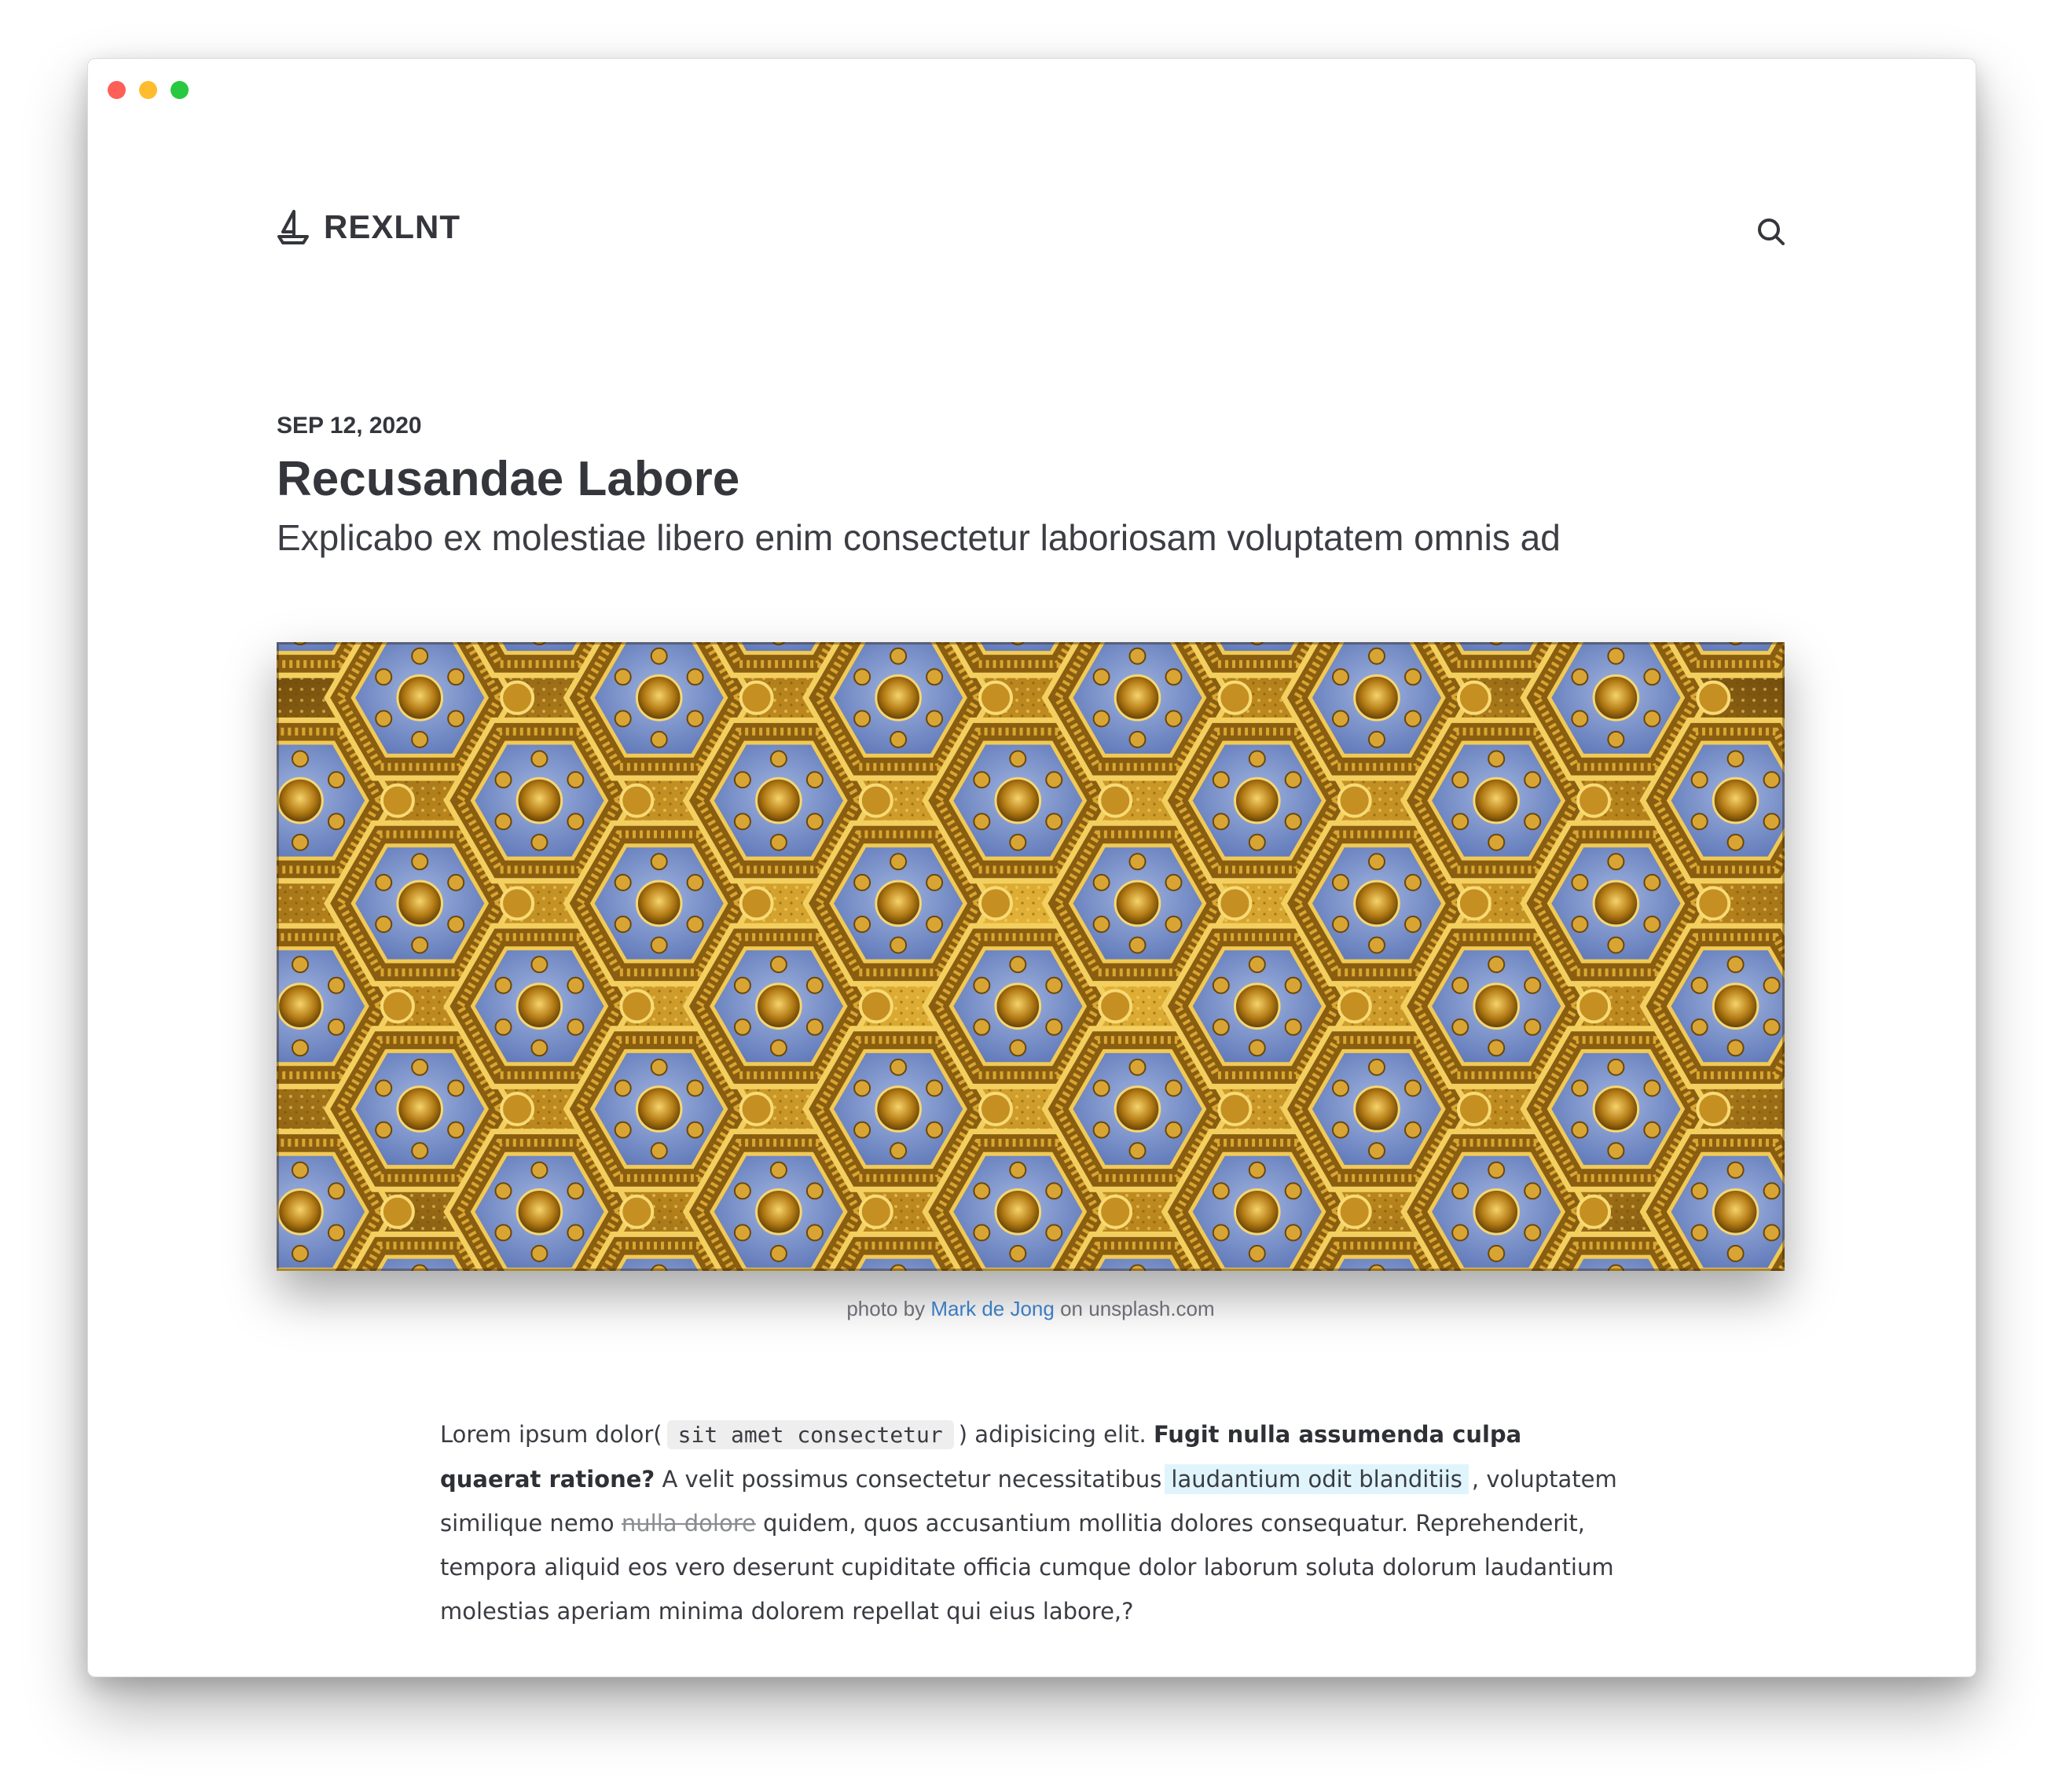 The image size is (2062, 1792). What do you see at coordinates (117, 90) in the screenshot?
I see `close-window-button` at bounding box center [117, 90].